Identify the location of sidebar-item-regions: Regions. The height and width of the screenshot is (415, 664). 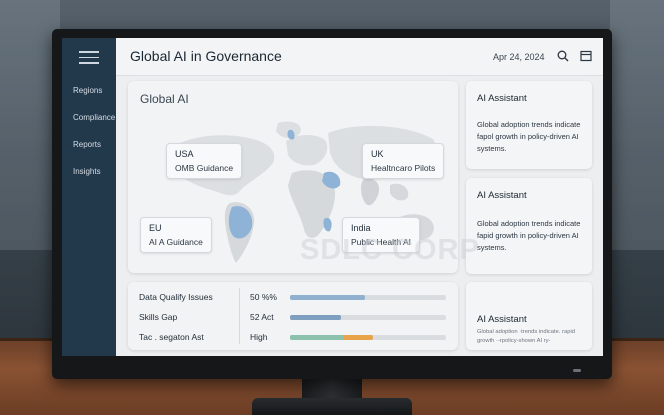
(87, 90).